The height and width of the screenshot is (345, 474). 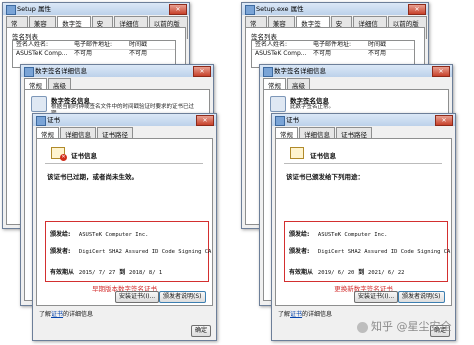 I want to click on certificate-error-icon: ✕, so click(x=59, y=154).